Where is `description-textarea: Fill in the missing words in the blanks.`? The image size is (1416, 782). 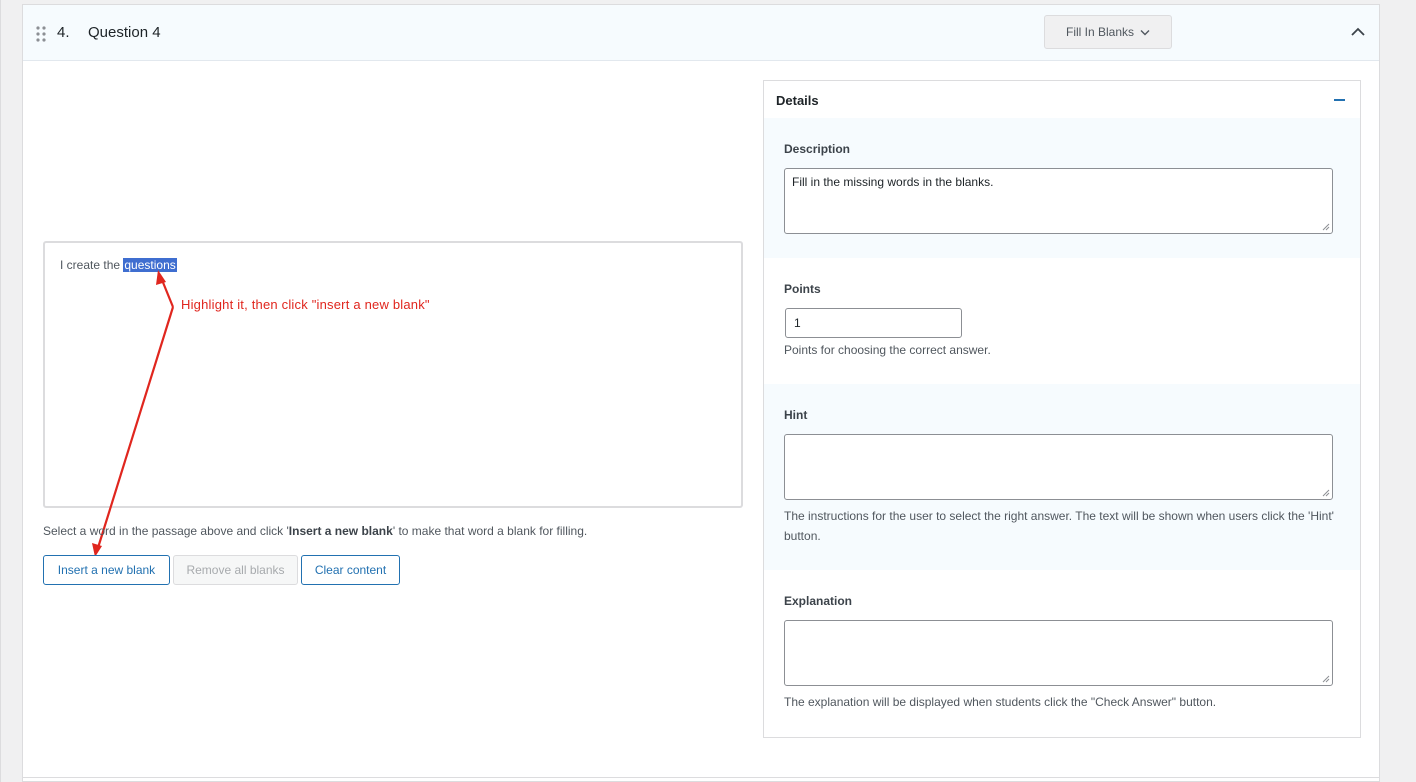
description-textarea: Fill in the missing words in the blanks. is located at coordinates (1058, 201).